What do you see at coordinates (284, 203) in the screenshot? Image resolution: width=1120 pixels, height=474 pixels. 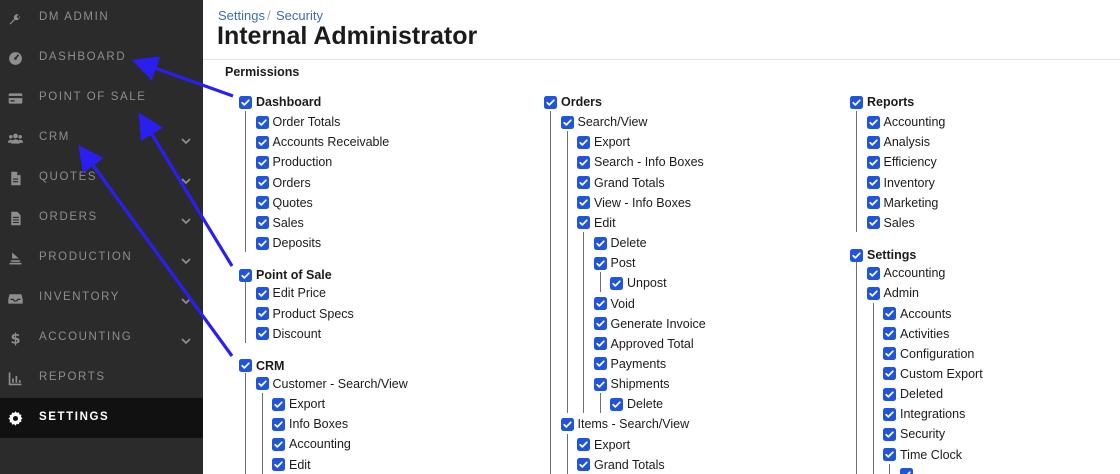 I see `permission-quotes: Quotes` at bounding box center [284, 203].